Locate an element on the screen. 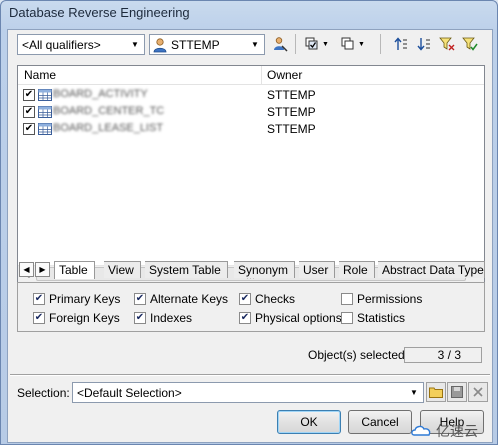 Image resolution: width=498 pixels, height=445 pixels. filter-icon is located at coordinates (447, 44).